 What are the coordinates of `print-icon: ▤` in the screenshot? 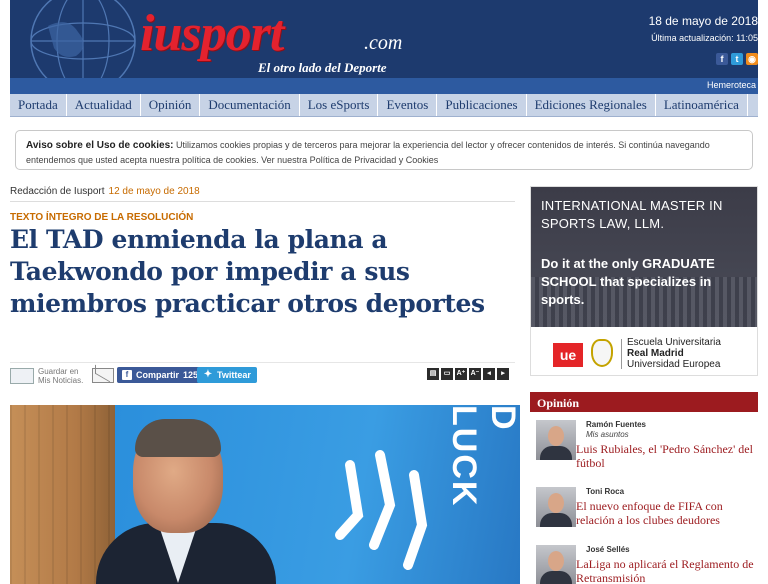 It's located at (433, 374).